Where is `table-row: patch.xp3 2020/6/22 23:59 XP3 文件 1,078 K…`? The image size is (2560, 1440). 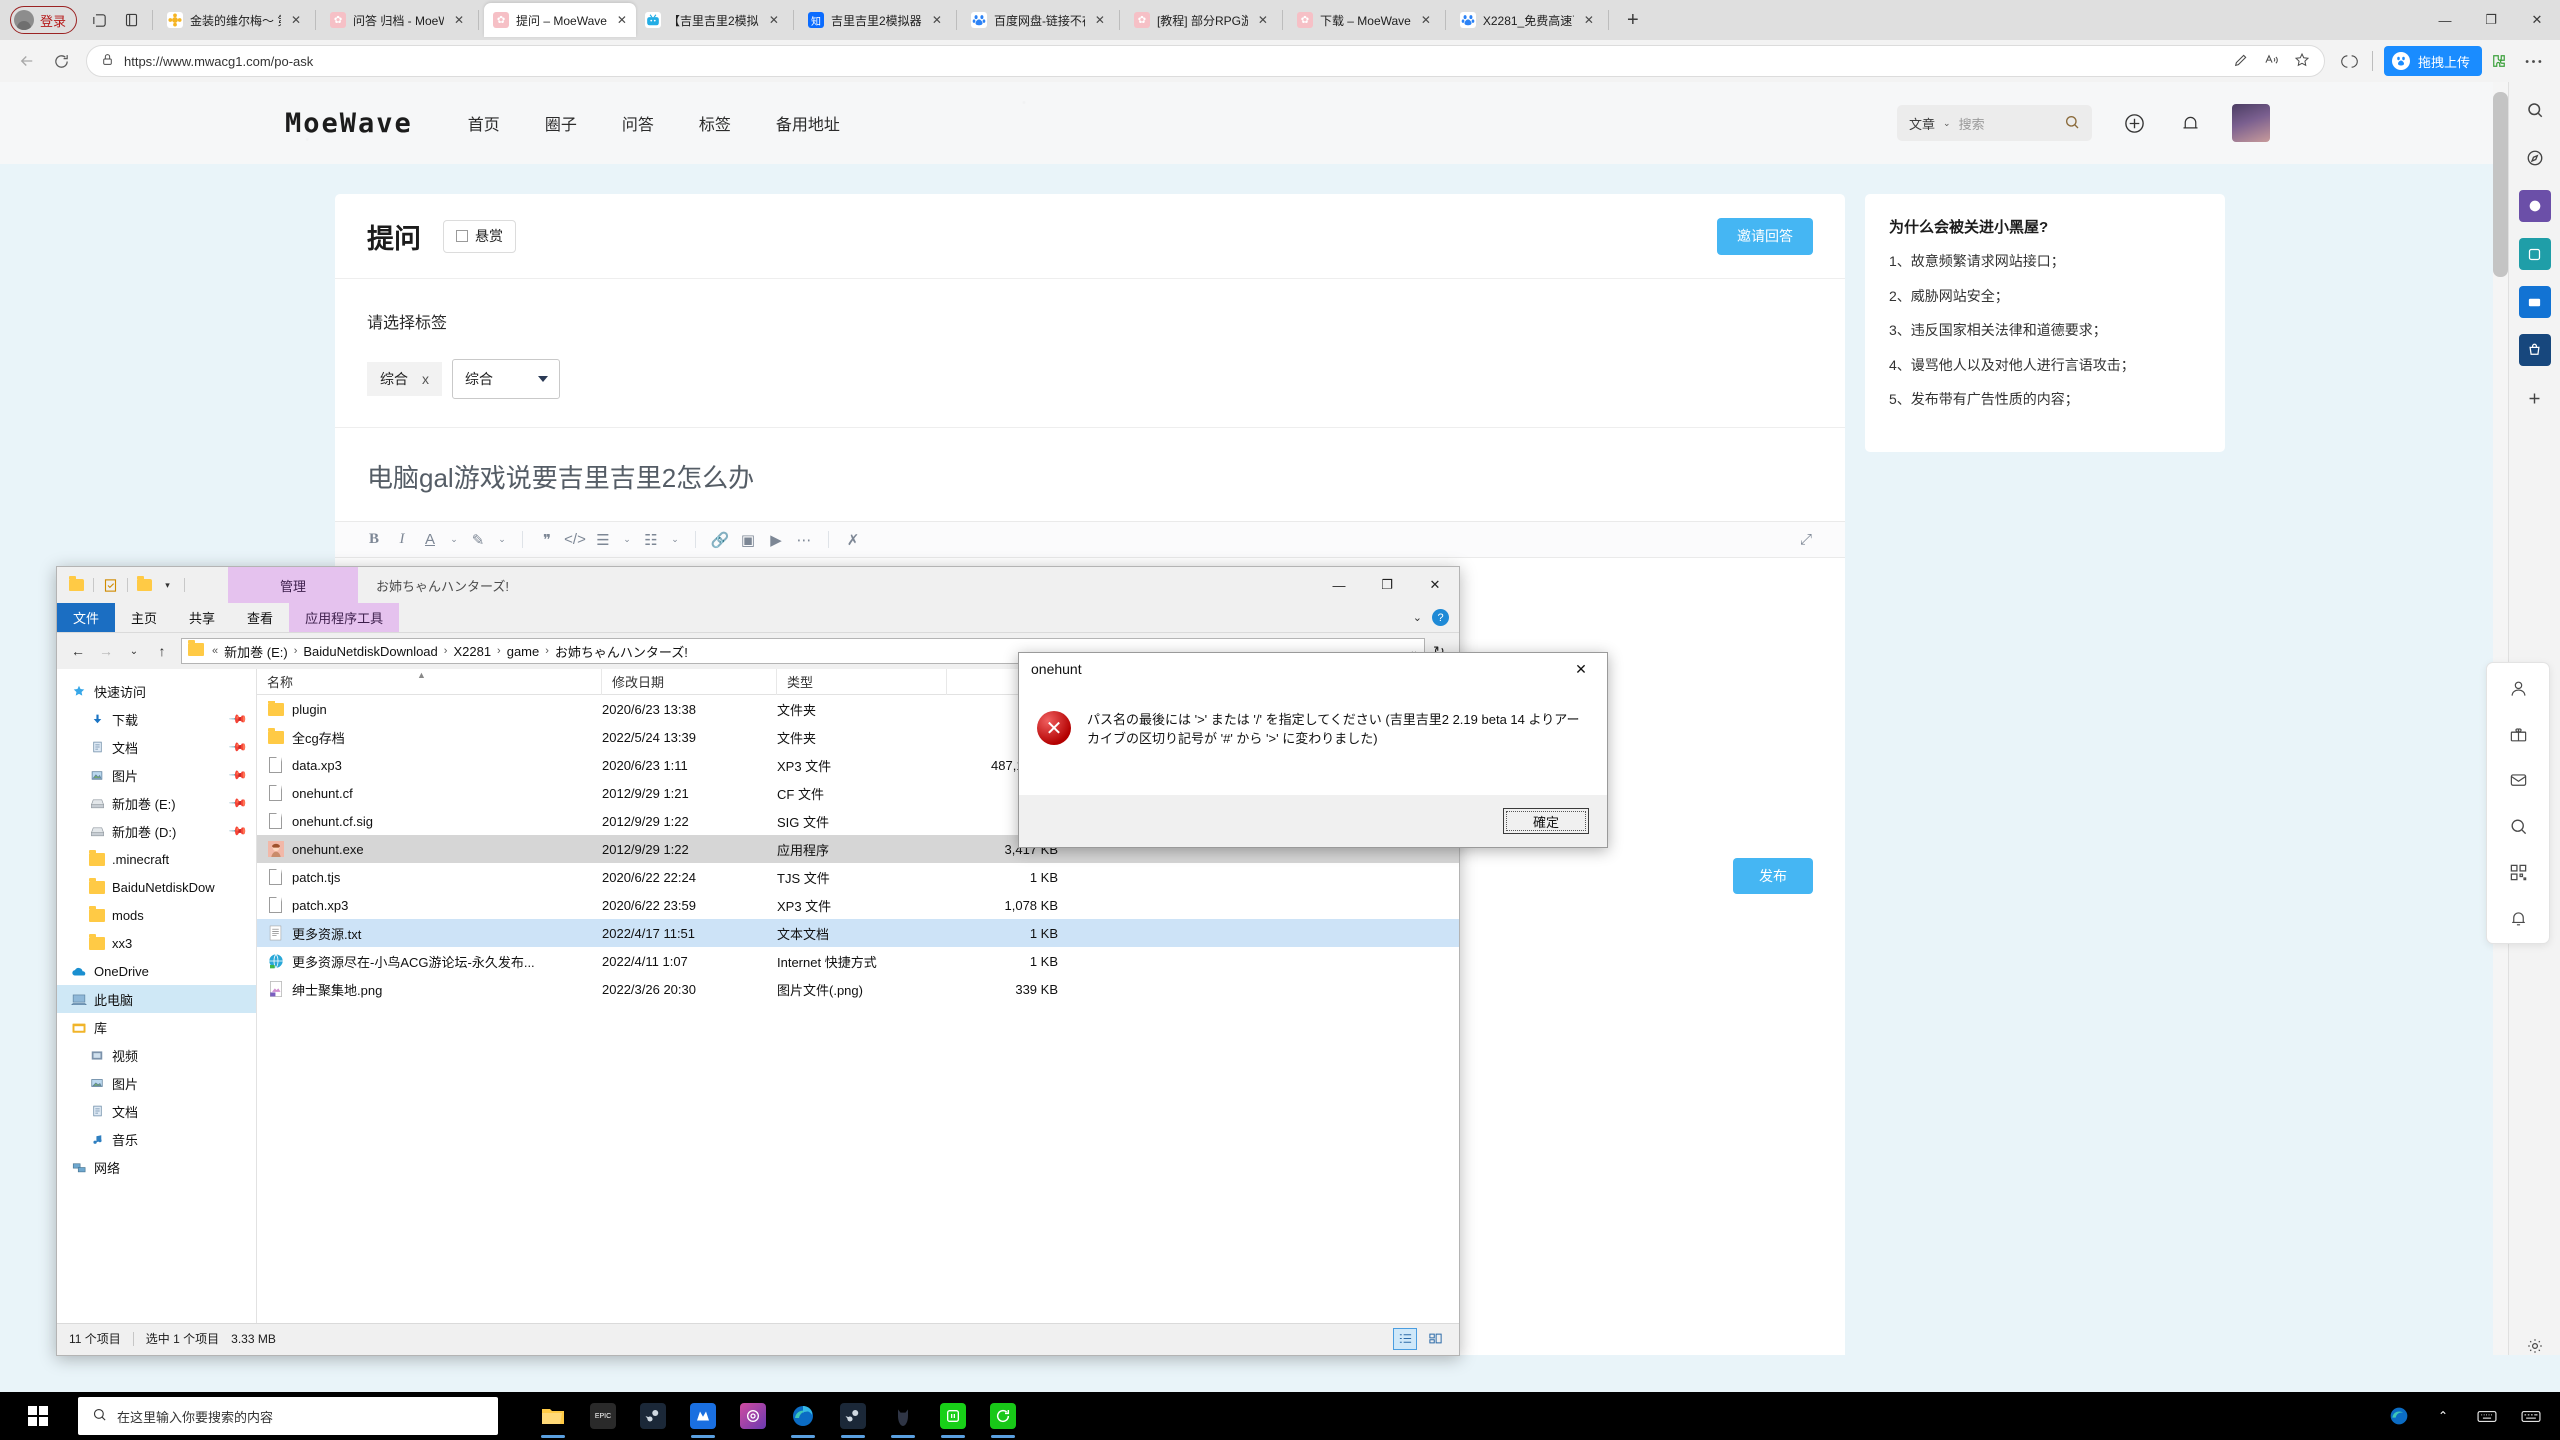
table-row: patch.xp3 2020/6/22 23:59 XP3 文件 1,078 K… is located at coordinates (858, 905).